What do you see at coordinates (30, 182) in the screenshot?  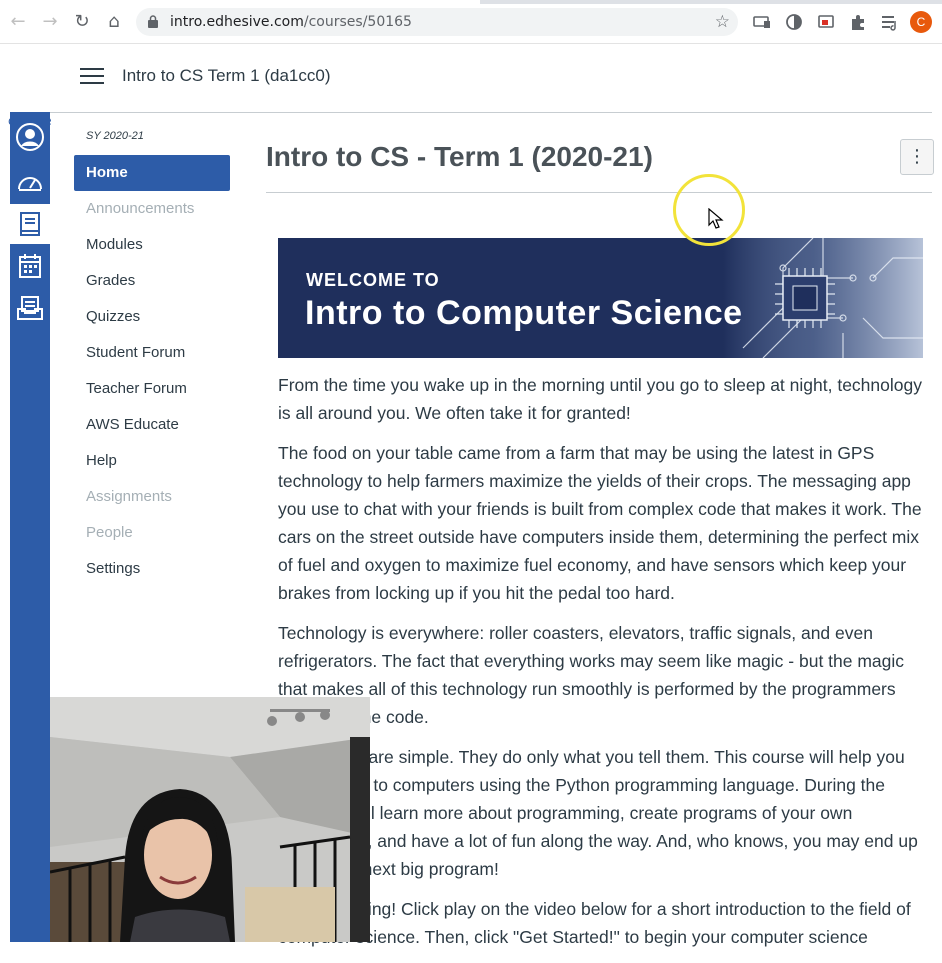 I see `dashboard-icon` at bounding box center [30, 182].